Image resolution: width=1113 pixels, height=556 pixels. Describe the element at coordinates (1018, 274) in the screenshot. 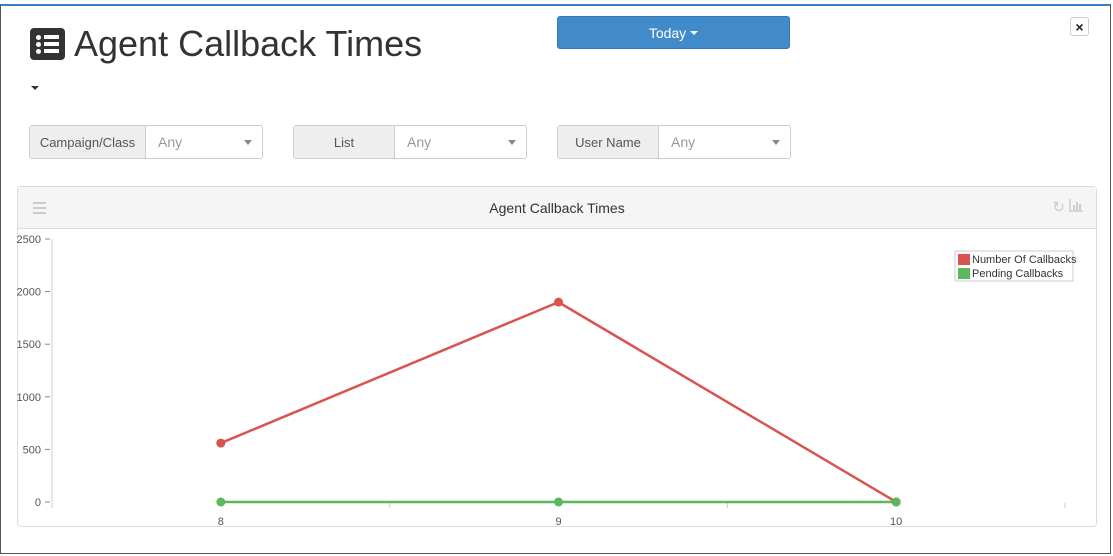

I see `legend-label: Pending Callbacks` at that location.